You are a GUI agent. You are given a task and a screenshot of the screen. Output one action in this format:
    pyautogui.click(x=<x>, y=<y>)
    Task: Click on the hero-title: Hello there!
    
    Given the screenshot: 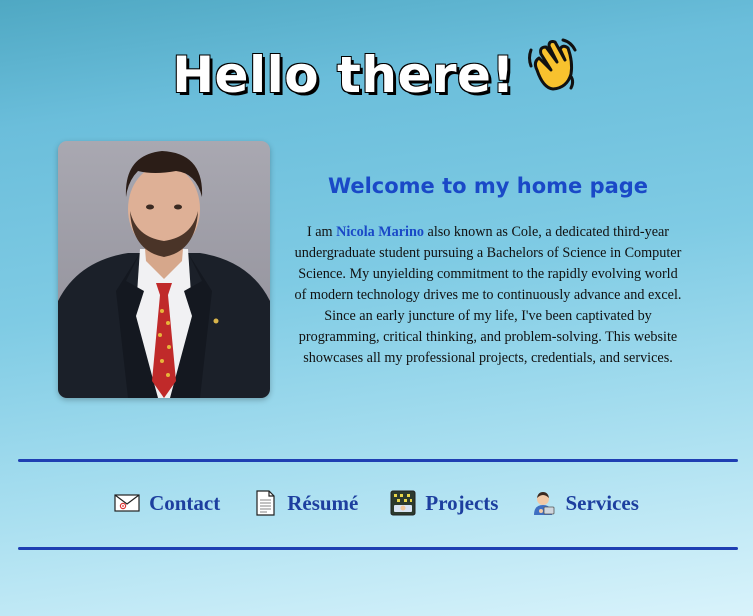 What is the action you would take?
    pyautogui.click(x=376, y=70)
    